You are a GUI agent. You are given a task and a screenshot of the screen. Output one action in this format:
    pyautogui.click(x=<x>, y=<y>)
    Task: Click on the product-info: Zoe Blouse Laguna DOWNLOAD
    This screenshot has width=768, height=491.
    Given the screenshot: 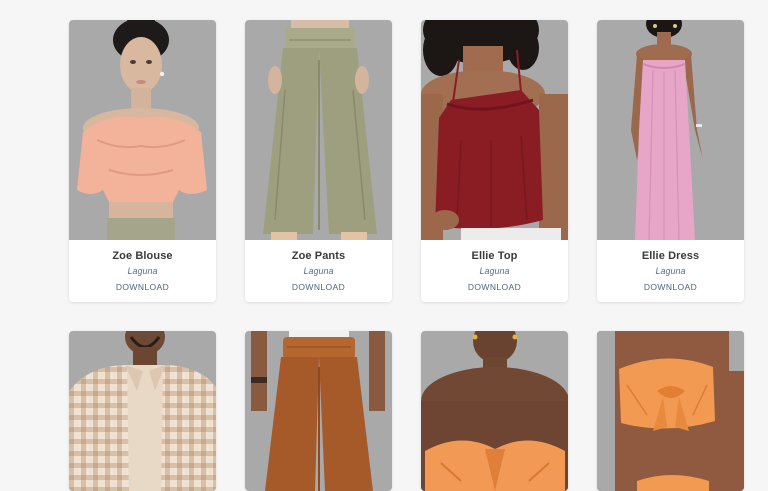 What is the action you would take?
    pyautogui.click(x=142, y=271)
    